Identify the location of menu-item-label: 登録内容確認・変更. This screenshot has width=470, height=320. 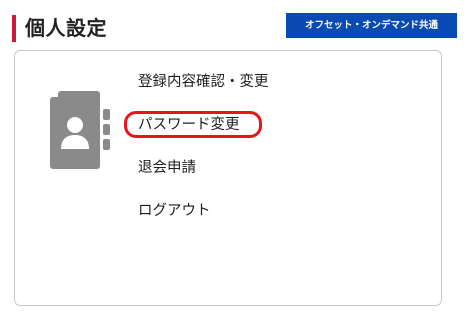
(203, 82).